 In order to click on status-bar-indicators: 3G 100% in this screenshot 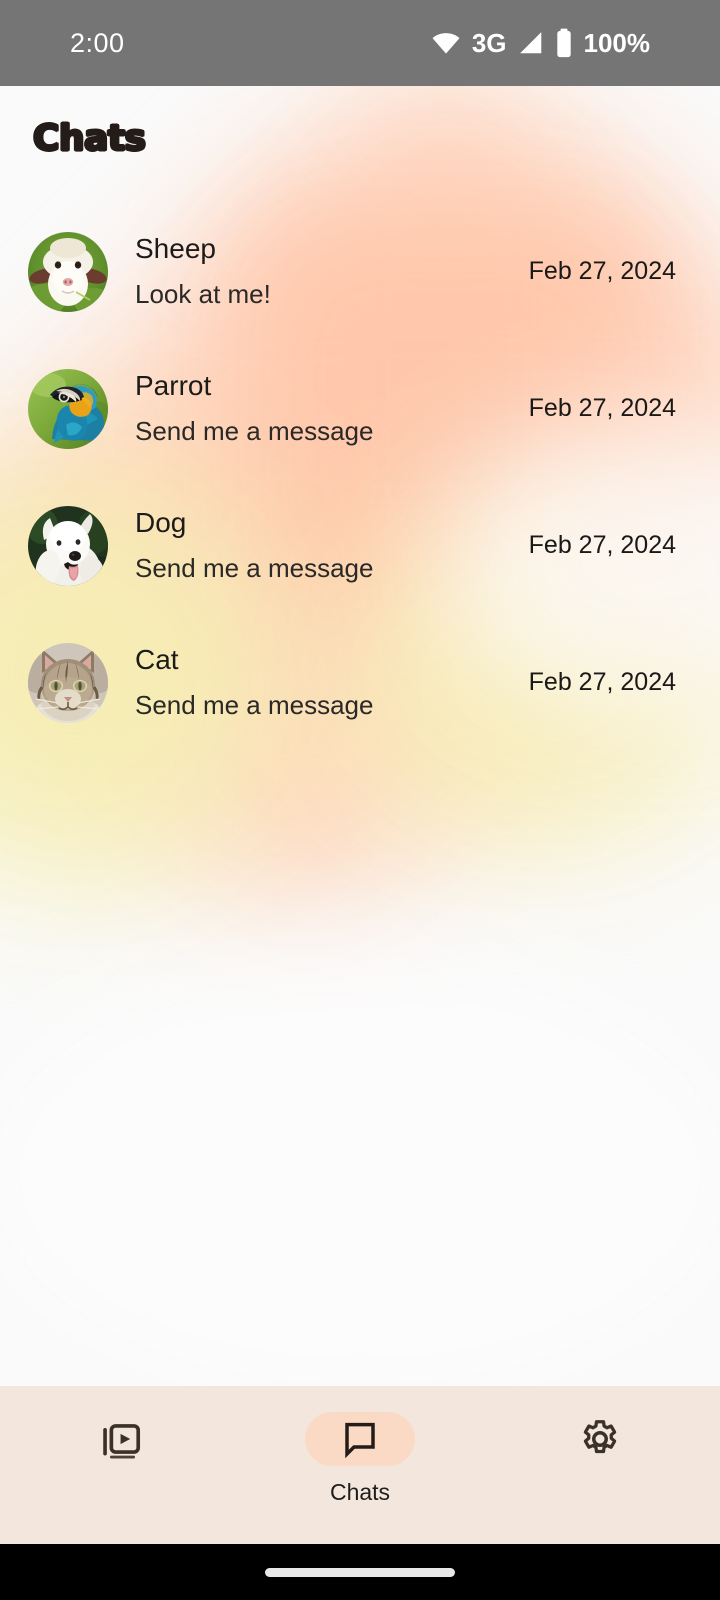, I will do `click(540, 43)`.